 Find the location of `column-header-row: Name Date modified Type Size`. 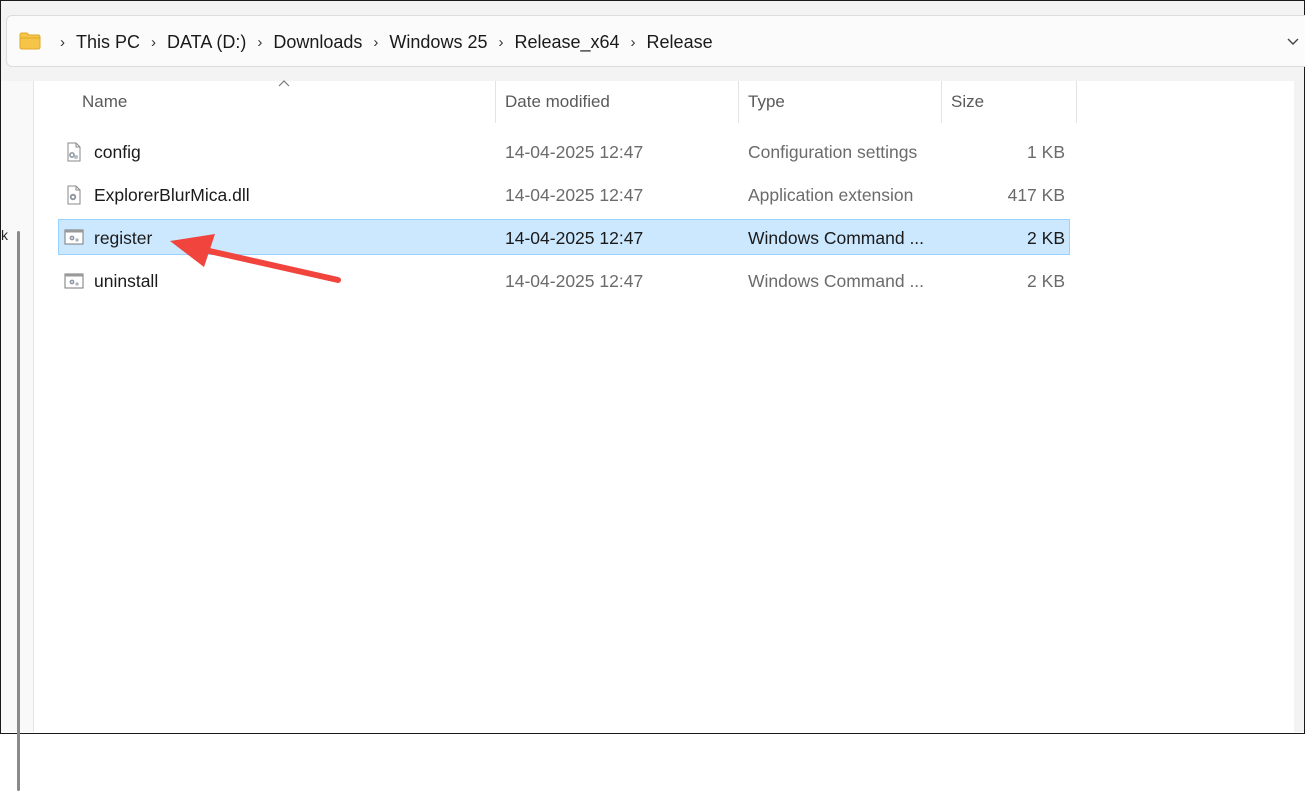

column-header-row: Name Date modified Type Size is located at coordinates (555, 102).